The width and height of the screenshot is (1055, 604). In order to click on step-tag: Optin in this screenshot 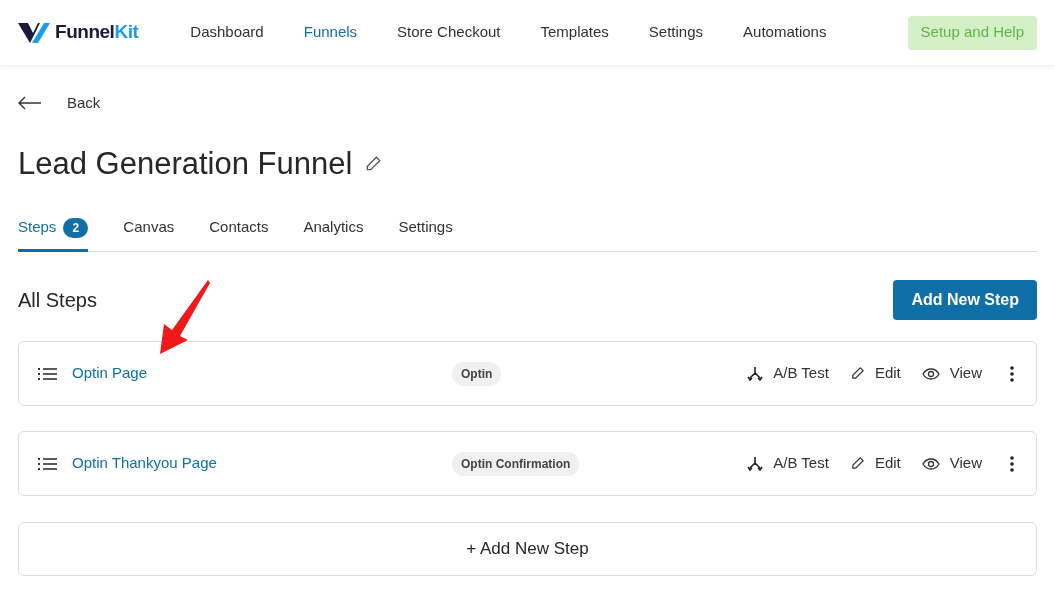, I will do `click(477, 373)`.